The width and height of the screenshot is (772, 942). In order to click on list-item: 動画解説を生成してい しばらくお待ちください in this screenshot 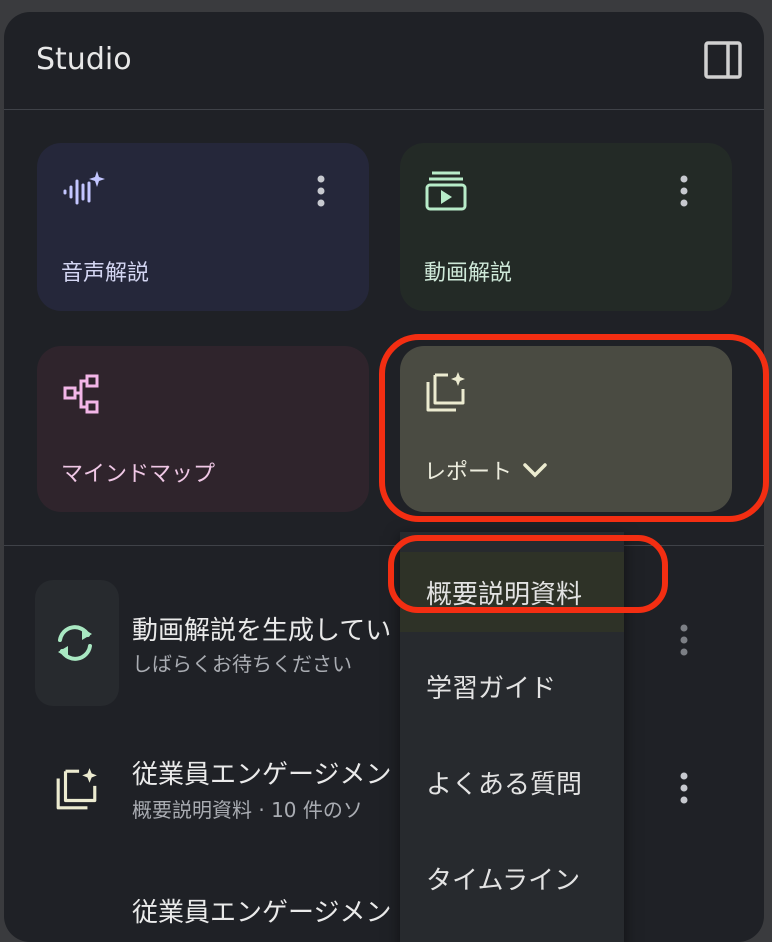, I will do `click(384, 643)`.